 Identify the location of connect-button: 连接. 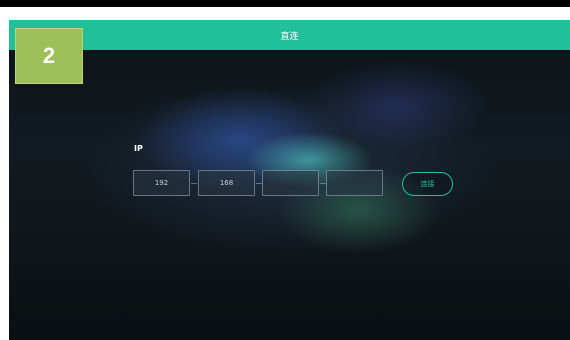
(427, 184).